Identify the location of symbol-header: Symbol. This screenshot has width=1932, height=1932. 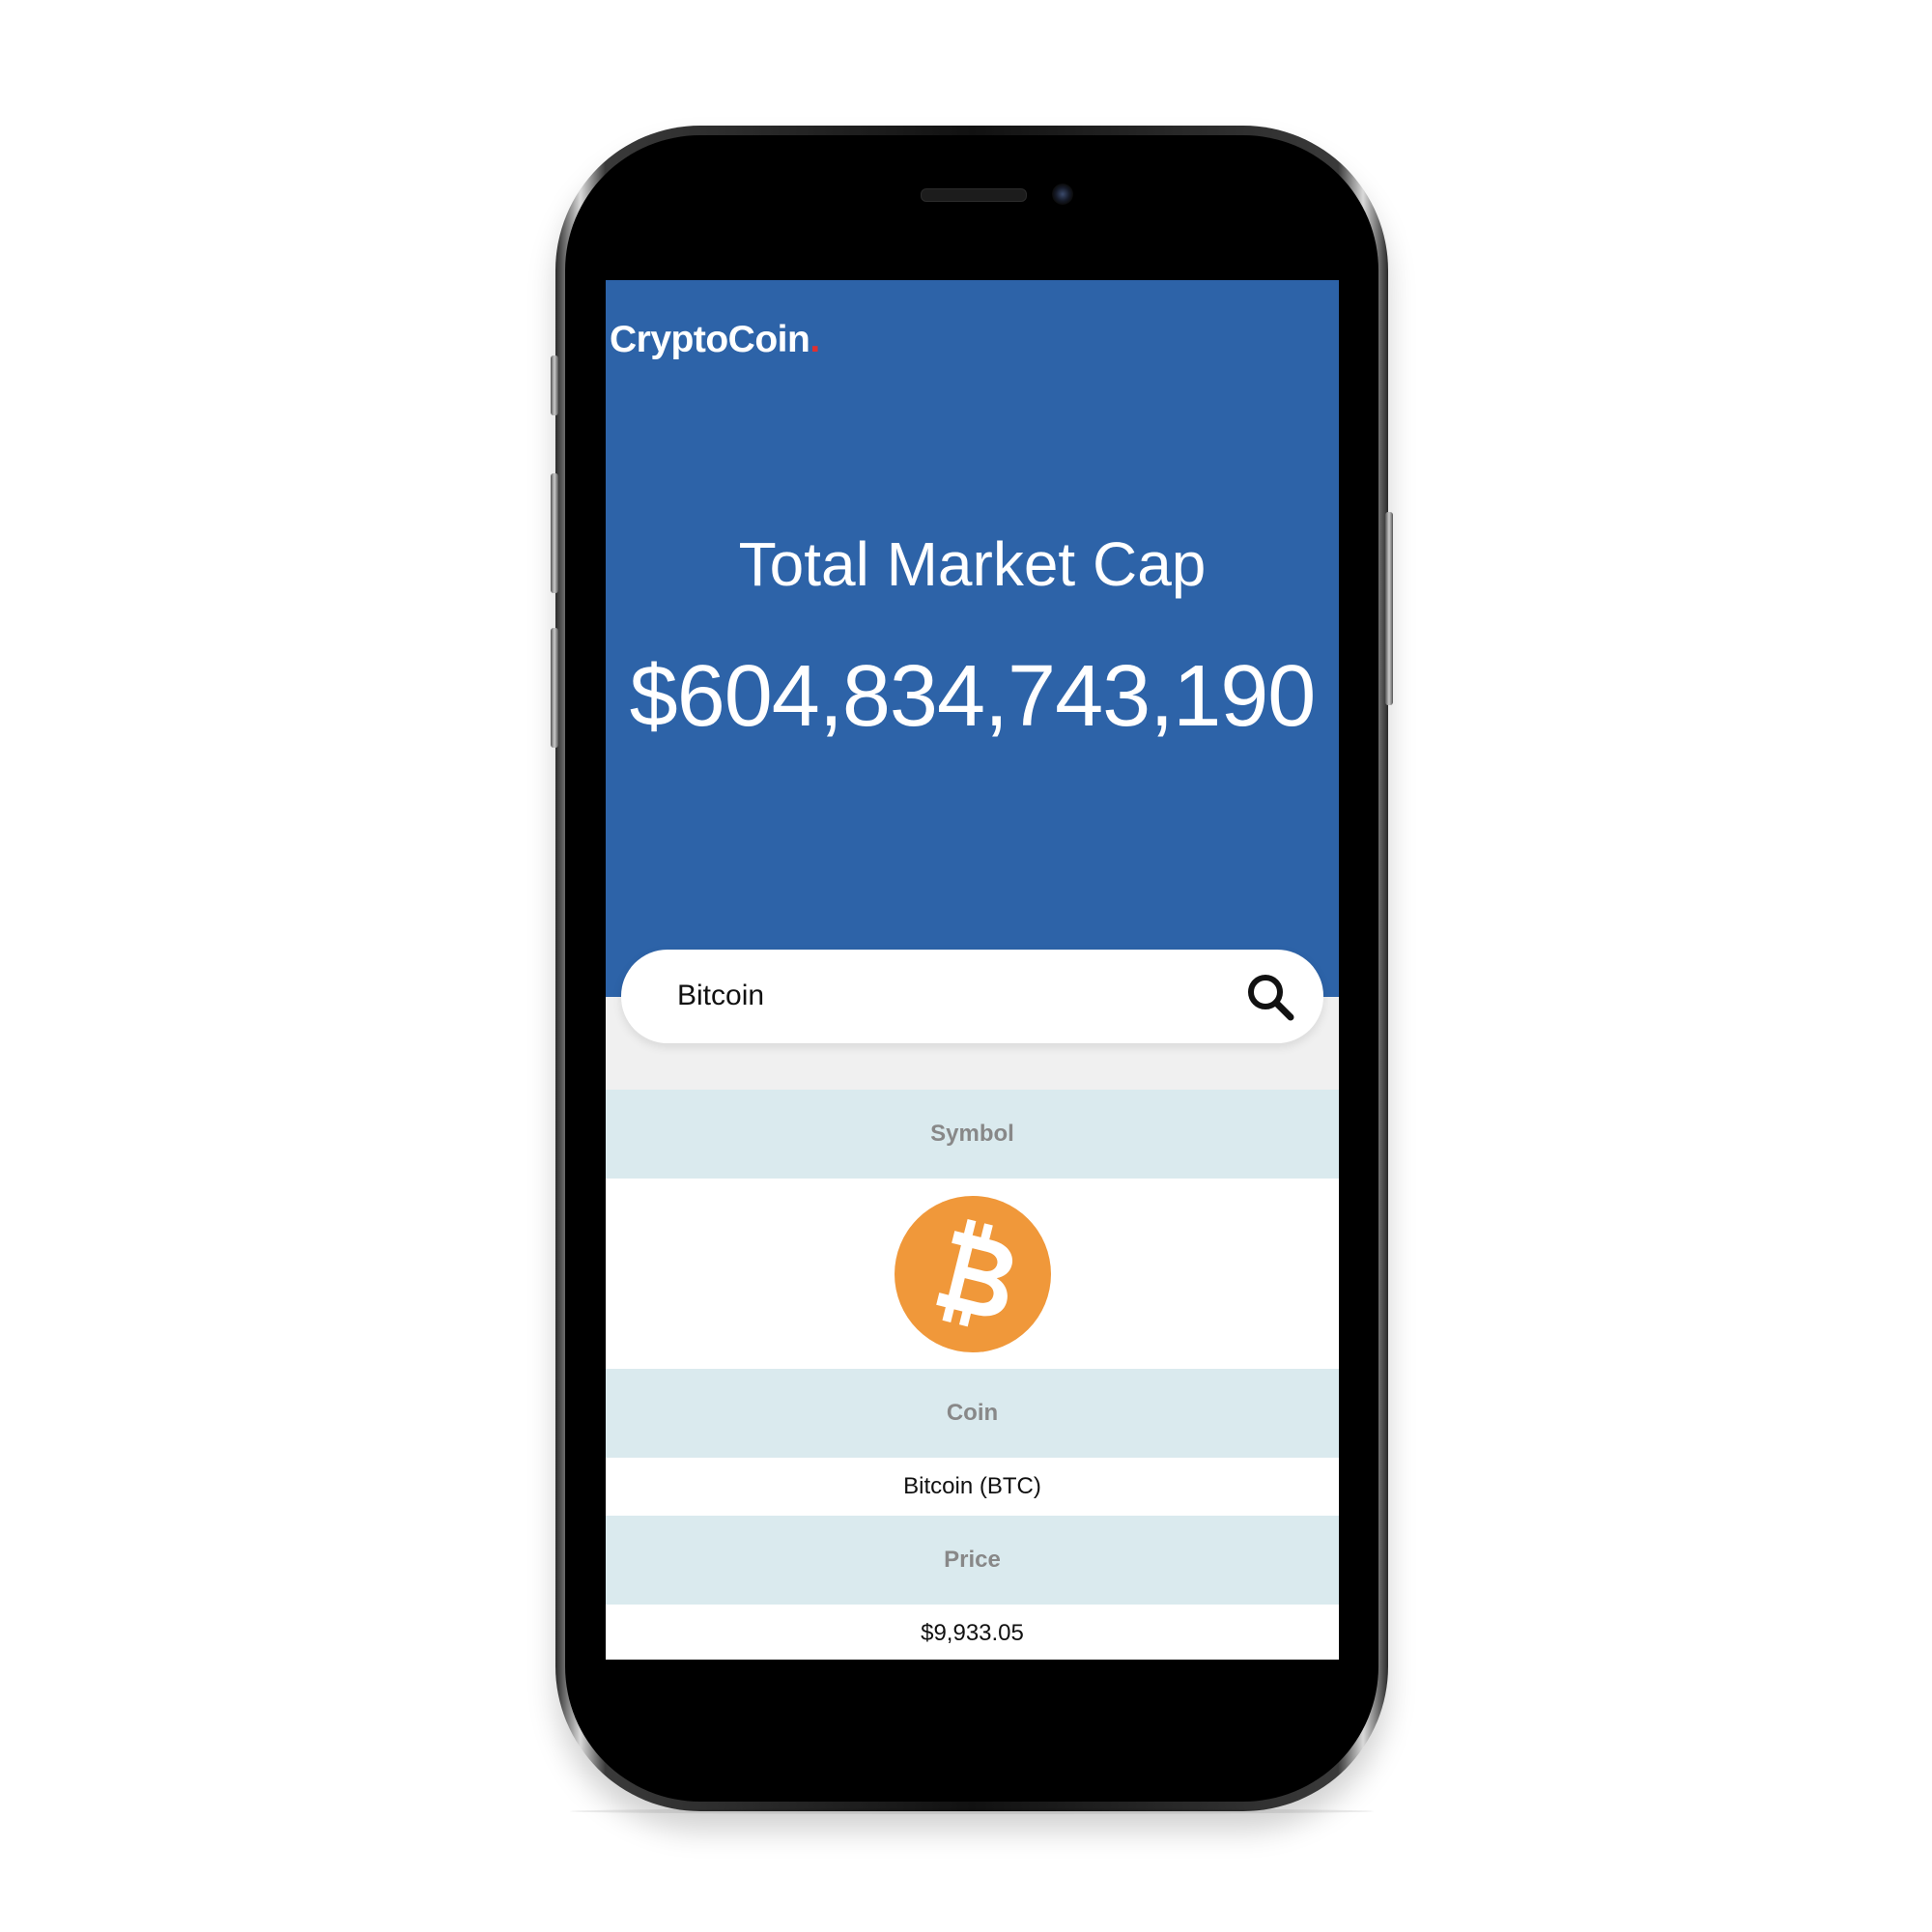
(972, 1134).